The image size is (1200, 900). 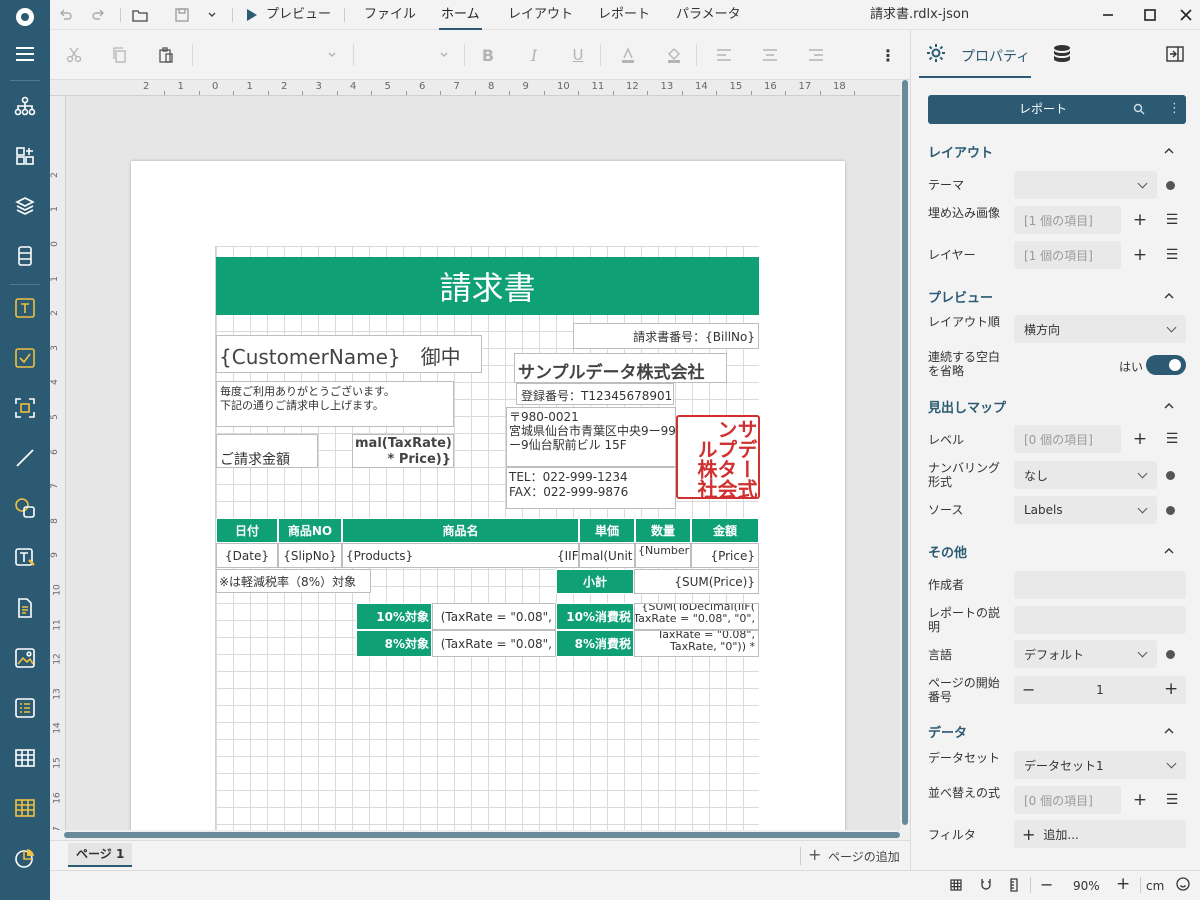 I want to click on section-data: データ, so click(x=947, y=731).